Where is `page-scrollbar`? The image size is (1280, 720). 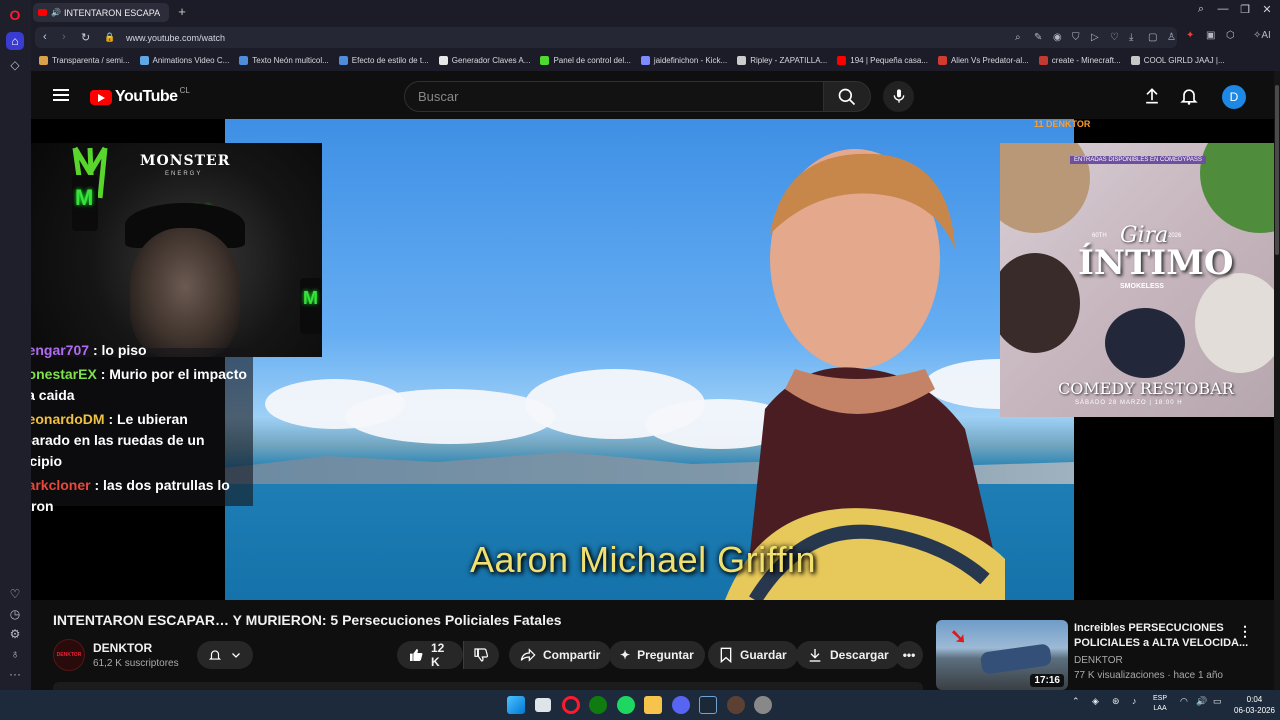 page-scrollbar is located at coordinates (1277, 380).